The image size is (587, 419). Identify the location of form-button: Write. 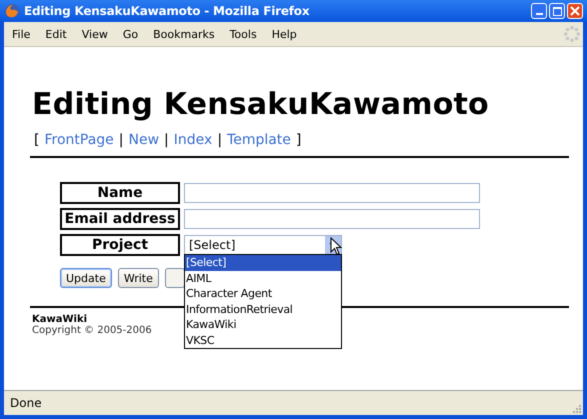
(138, 278).